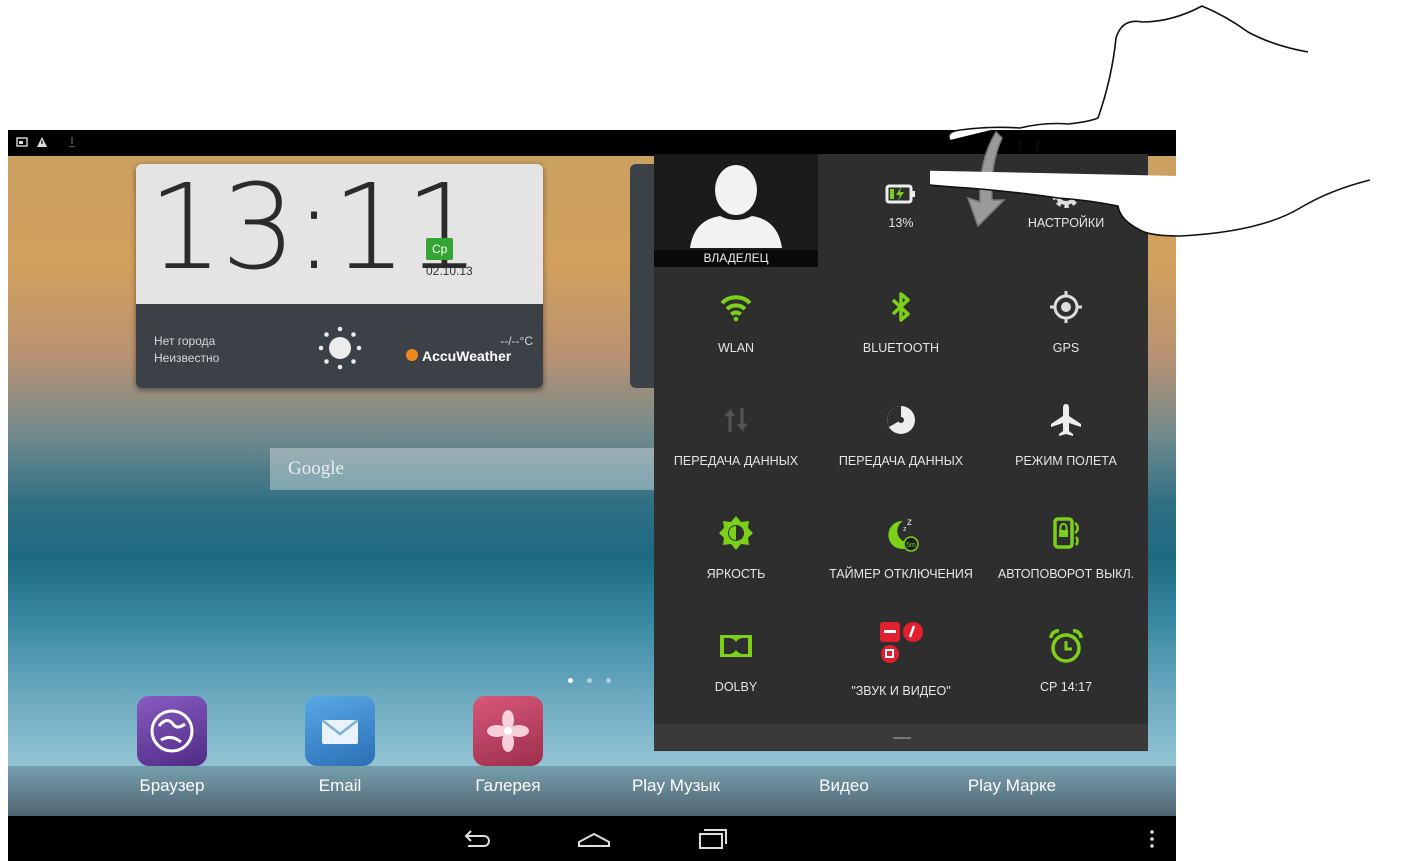 Image resolution: width=1401 pixels, height=861 pixels. What do you see at coordinates (1152, 839) in the screenshot?
I see `overflow-menu-icon` at bounding box center [1152, 839].